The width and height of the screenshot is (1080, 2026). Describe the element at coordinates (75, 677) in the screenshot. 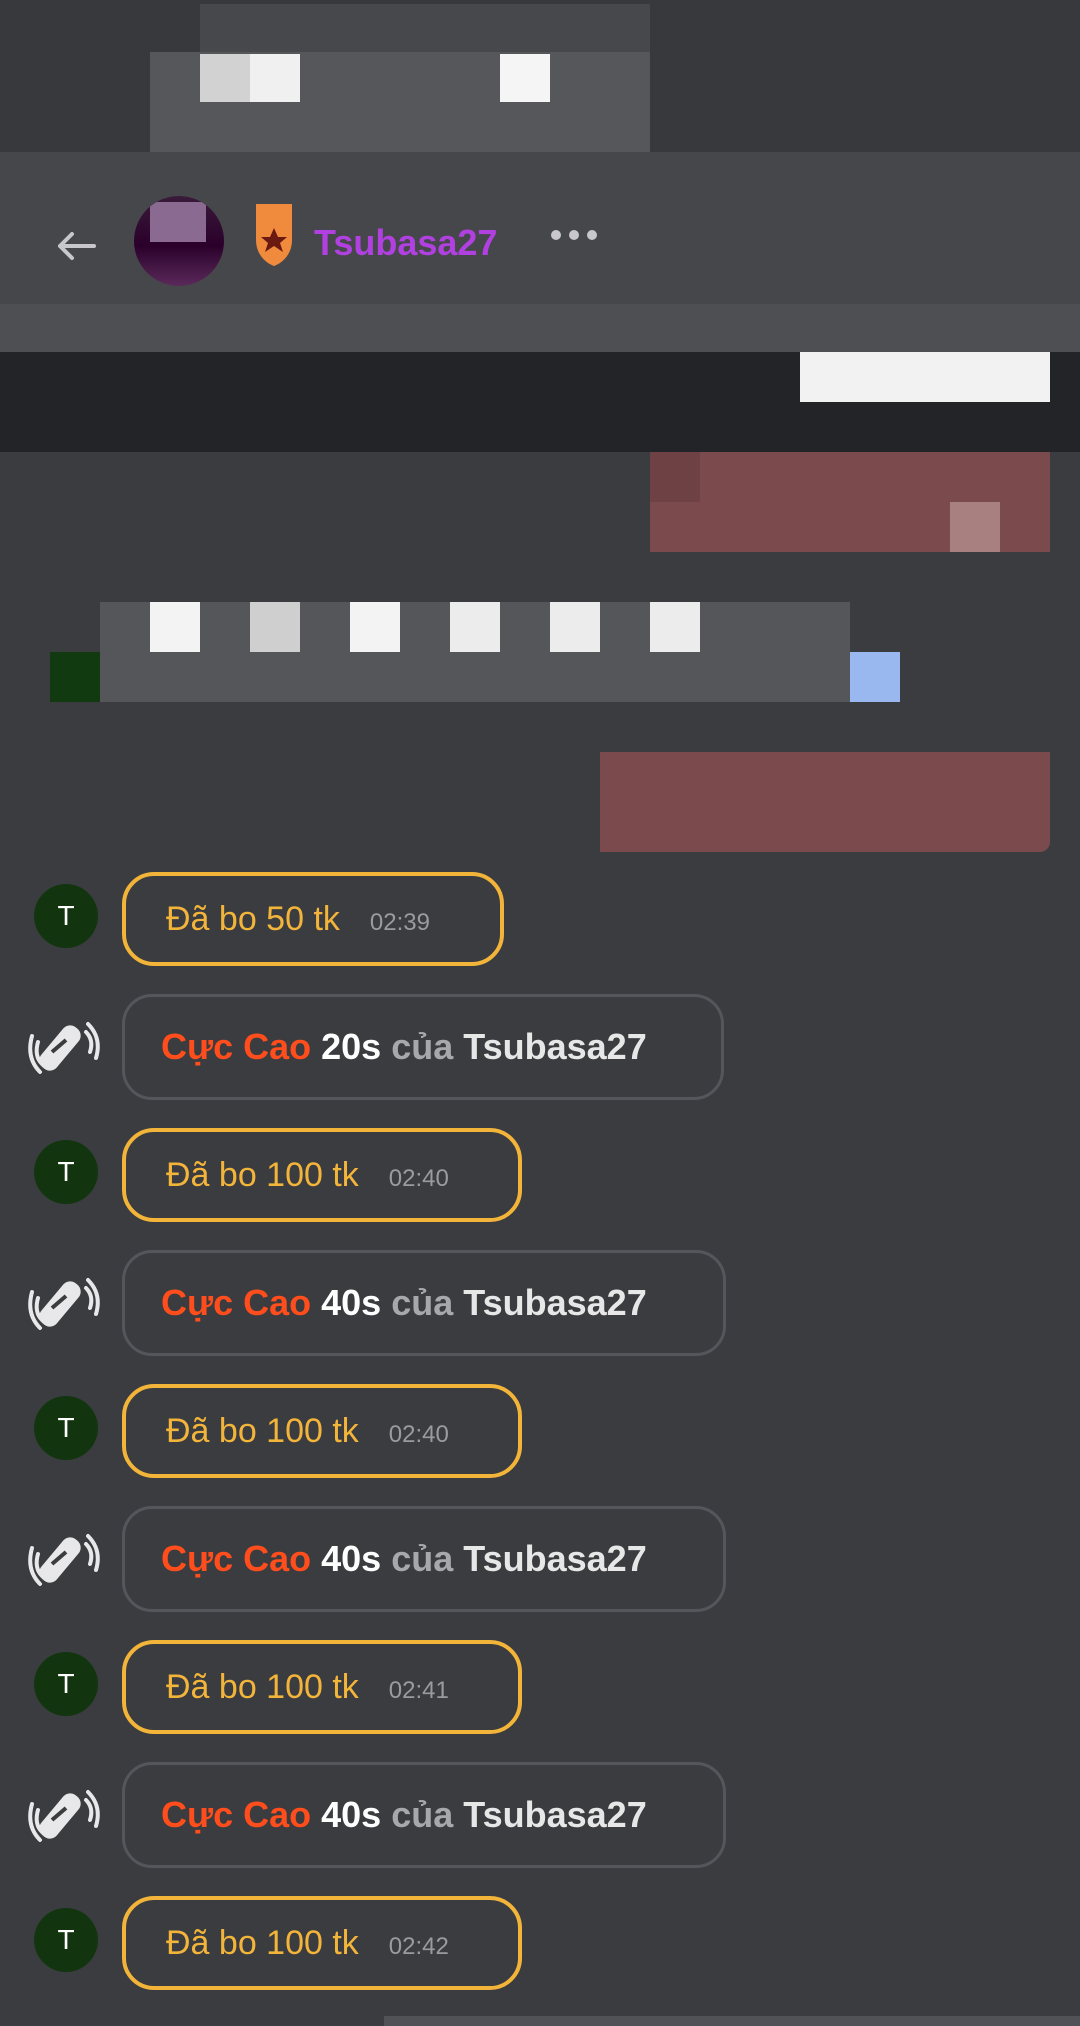

I see `redacted-avatar` at that location.